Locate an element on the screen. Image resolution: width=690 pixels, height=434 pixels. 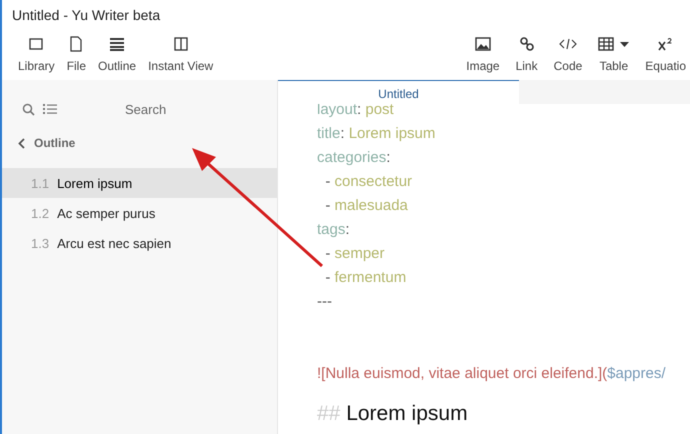
outline-item: 1.2 Ac semper purus is located at coordinates (139, 213).